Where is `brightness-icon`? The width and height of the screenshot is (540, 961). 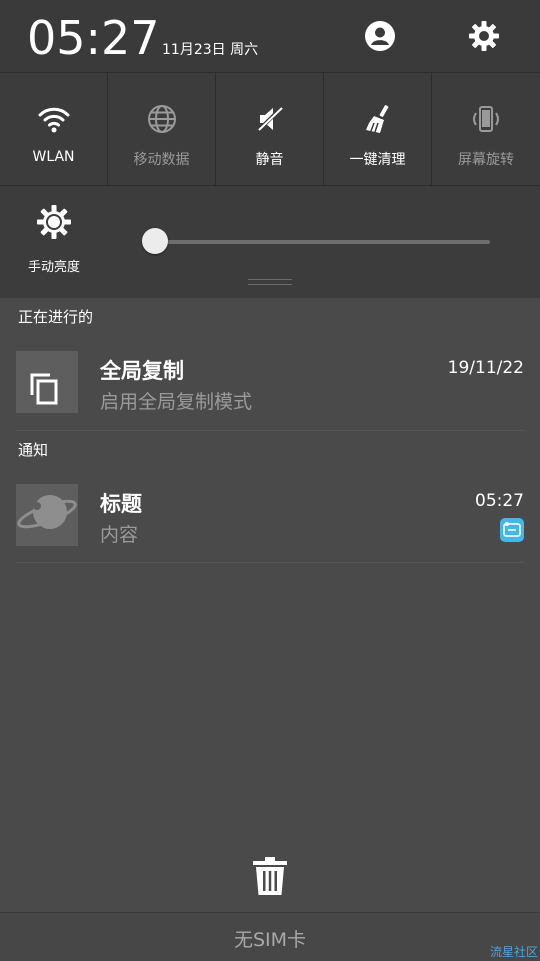
brightness-icon is located at coordinates (54, 222).